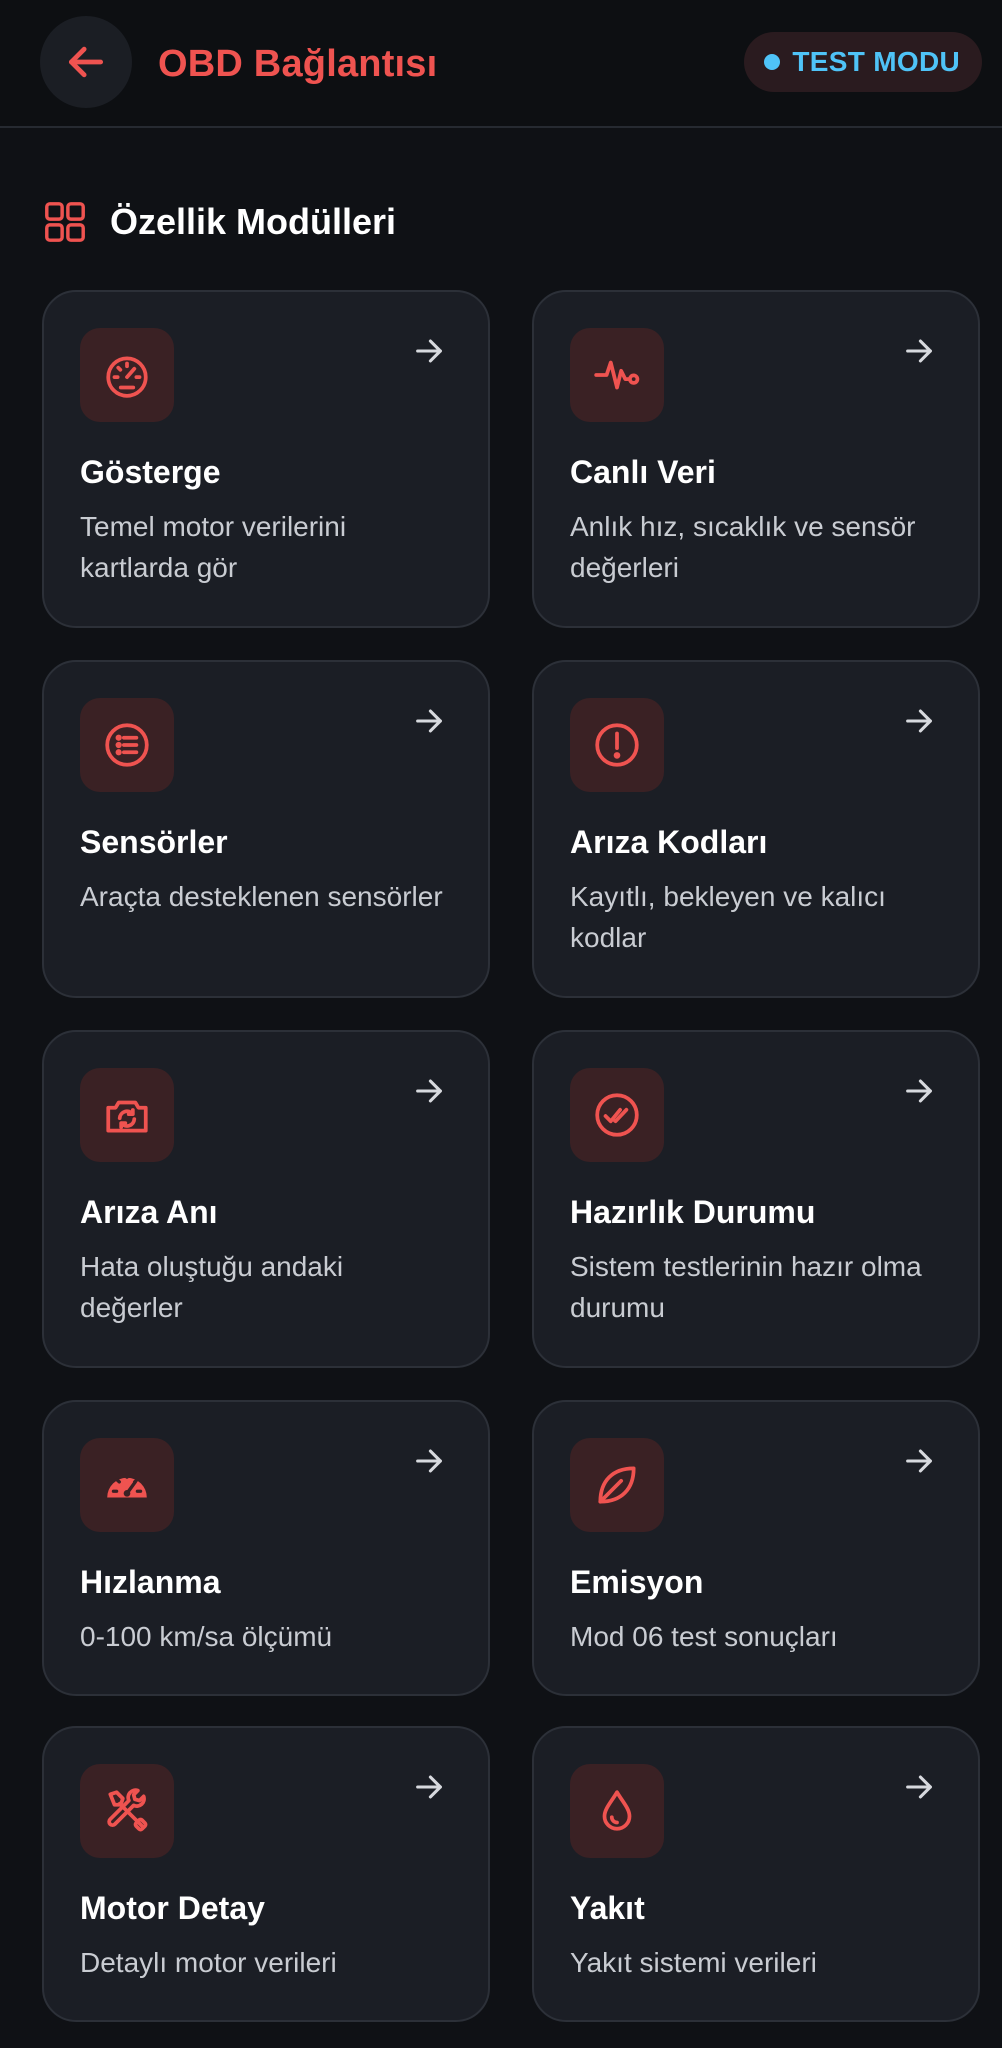  Describe the element at coordinates (607, 1908) in the screenshot. I see `module-title: Yakıt` at that location.